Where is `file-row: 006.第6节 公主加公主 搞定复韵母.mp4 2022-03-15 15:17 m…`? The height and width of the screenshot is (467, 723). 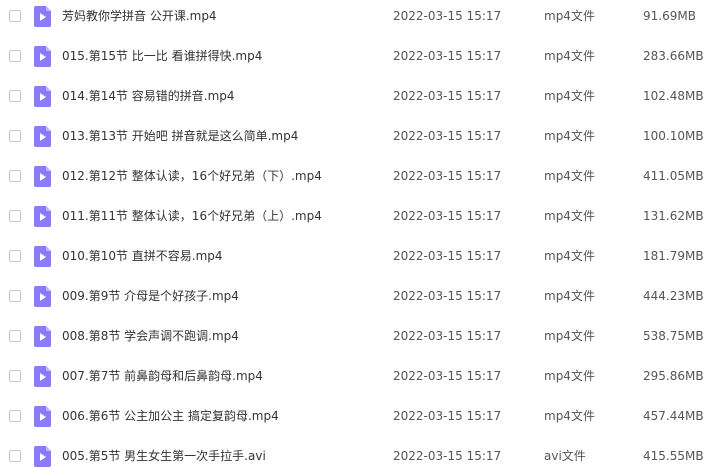
file-row: 006.第6节 公主加公主 搞定复韵母.mp4 2022-03-15 15:17 m… is located at coordinates (361, 421).